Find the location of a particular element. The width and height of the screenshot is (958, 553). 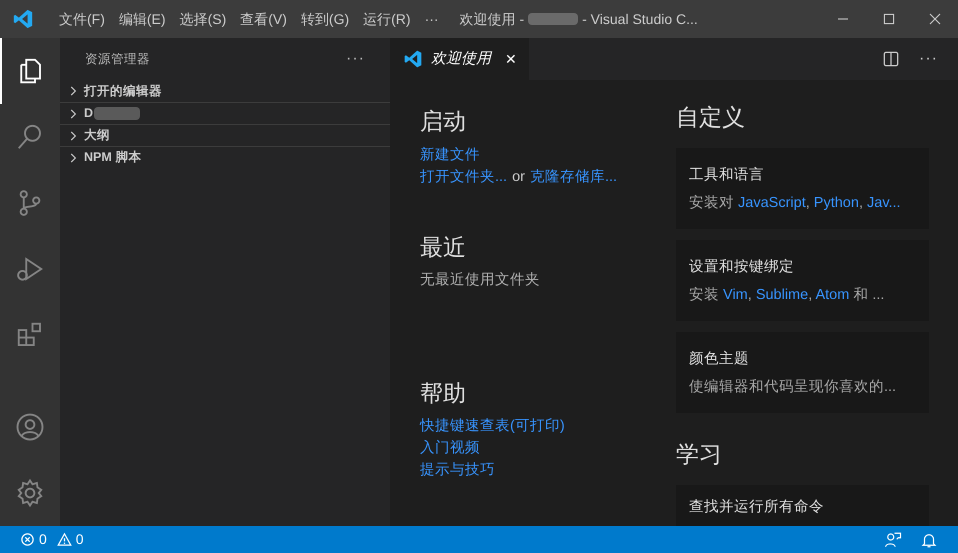

sidebar-title: 资源管理器 is located at coordinates (117, 59).